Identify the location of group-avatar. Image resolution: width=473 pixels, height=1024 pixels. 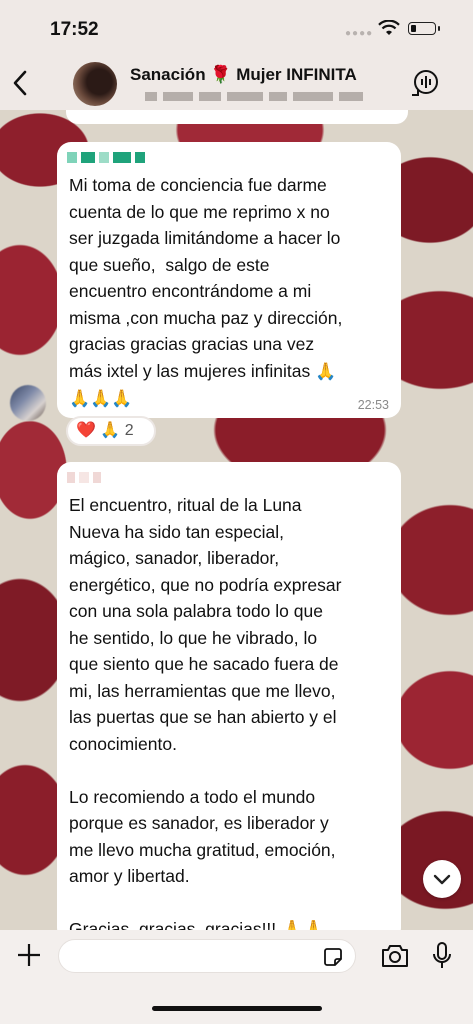
(95, 84).